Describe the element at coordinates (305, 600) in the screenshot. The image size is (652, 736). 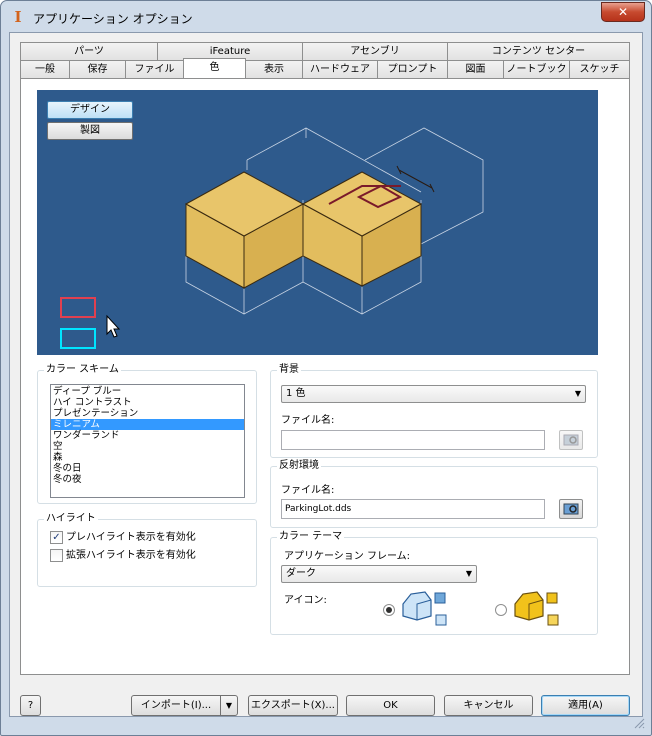
I see `icon-theme-label: アイコン:` at that location.